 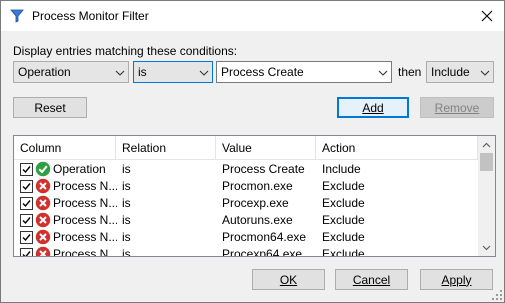 What do you see at coordinates (486, 162) in the screenshot?
I see `scroll-thumb` at bounding box center [486, 162].